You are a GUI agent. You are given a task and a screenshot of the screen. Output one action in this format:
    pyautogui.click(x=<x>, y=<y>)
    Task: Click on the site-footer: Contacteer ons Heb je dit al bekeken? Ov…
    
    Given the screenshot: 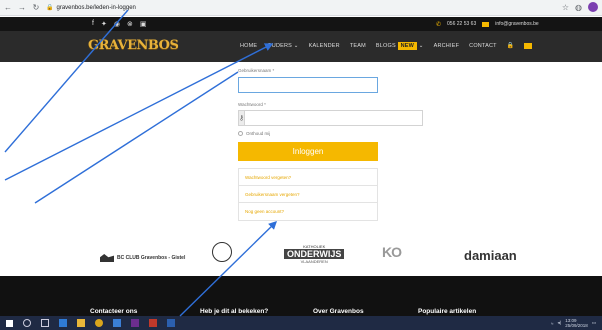 What is the action you would take?
    pyautogui.click(x=301, y=296)
    